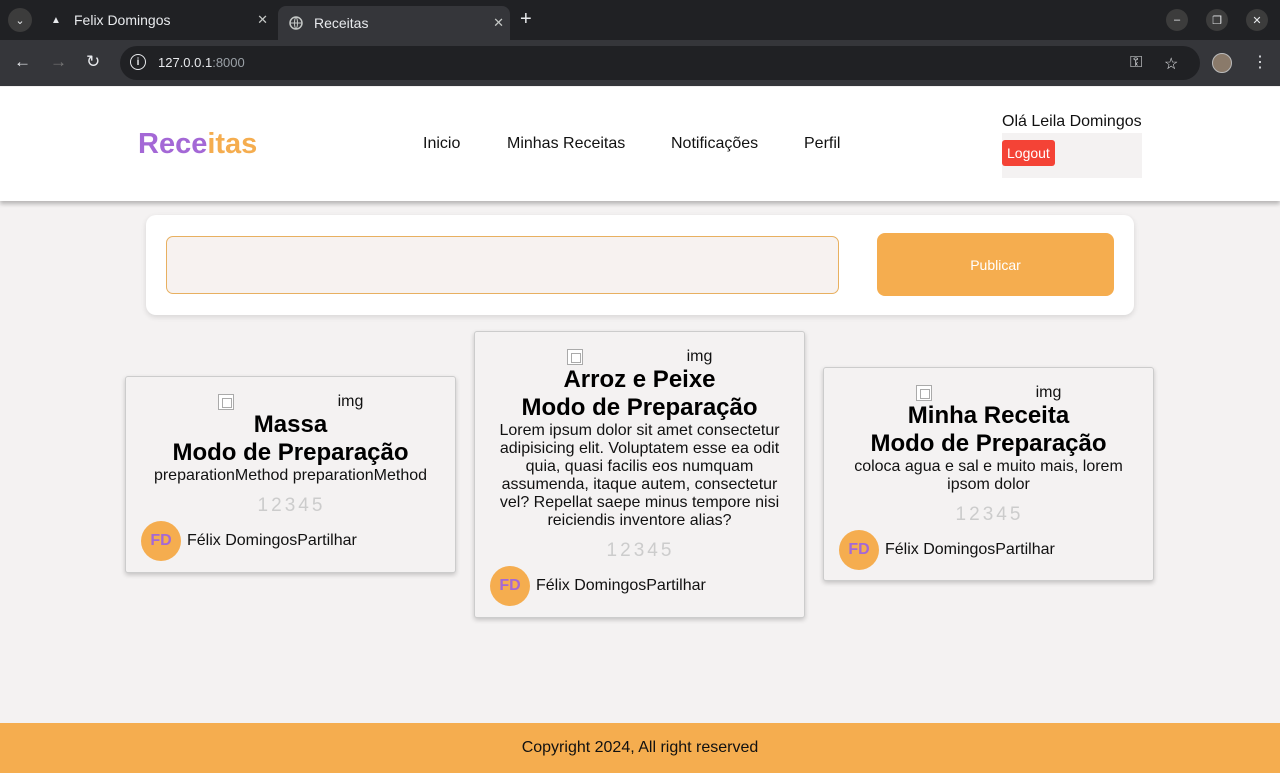 The image size is (1280, 773). I want to click on forward-icon: →, so click(58, 62).